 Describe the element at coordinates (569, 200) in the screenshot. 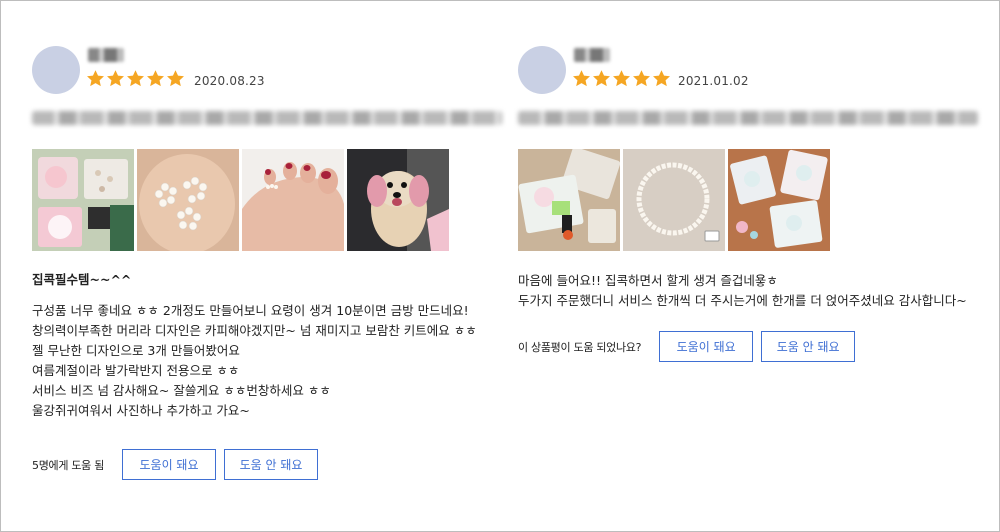

I see `review-photo-kit-contents` at that location.